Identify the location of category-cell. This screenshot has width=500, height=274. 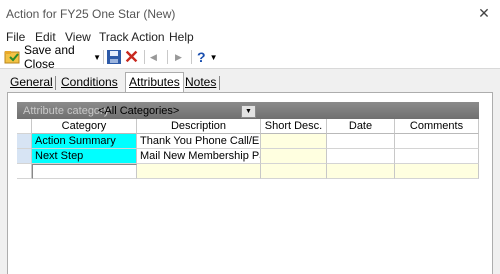
(84, 171).